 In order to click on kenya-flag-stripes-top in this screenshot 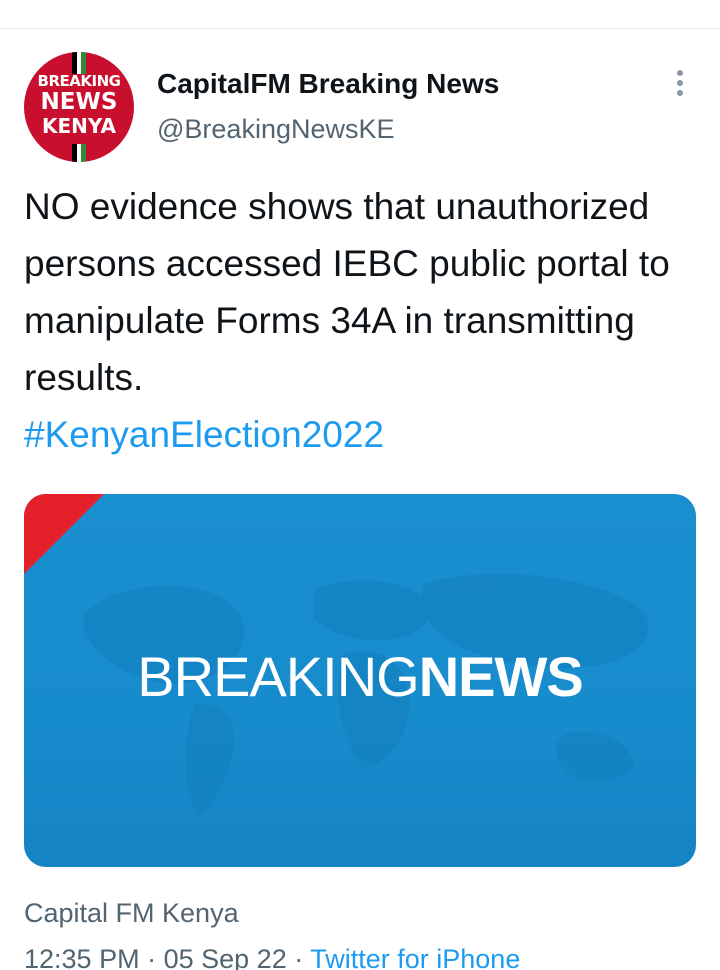, I will do `click(79, 63)`.